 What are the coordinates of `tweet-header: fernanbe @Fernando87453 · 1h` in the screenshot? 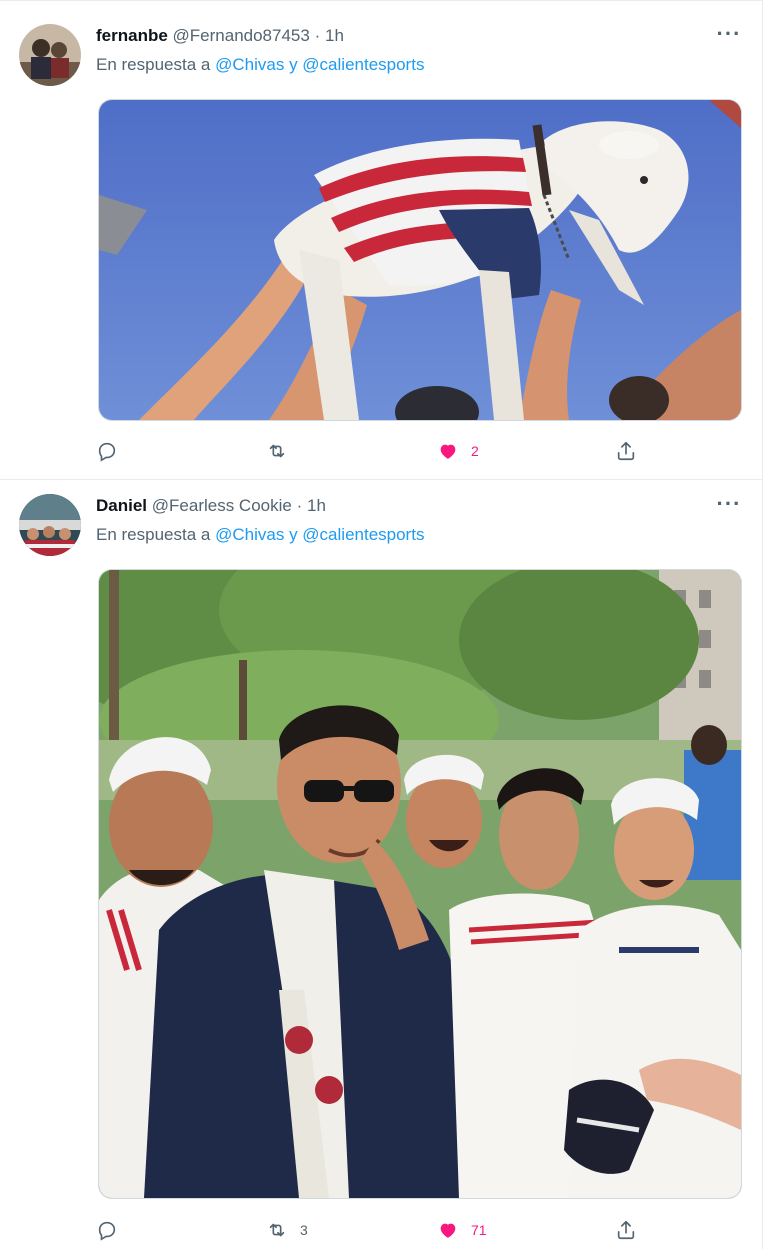 It's located at (220, 36).